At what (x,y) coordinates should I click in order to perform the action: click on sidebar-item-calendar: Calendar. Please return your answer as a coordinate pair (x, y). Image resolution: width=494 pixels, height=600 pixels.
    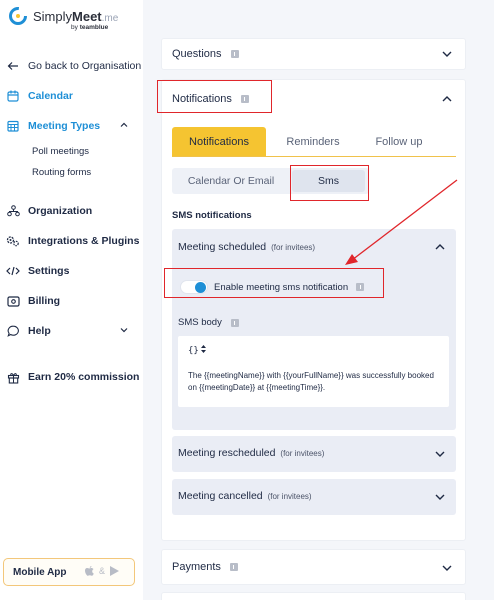
    Looking at the image, I should click on (71, 96).